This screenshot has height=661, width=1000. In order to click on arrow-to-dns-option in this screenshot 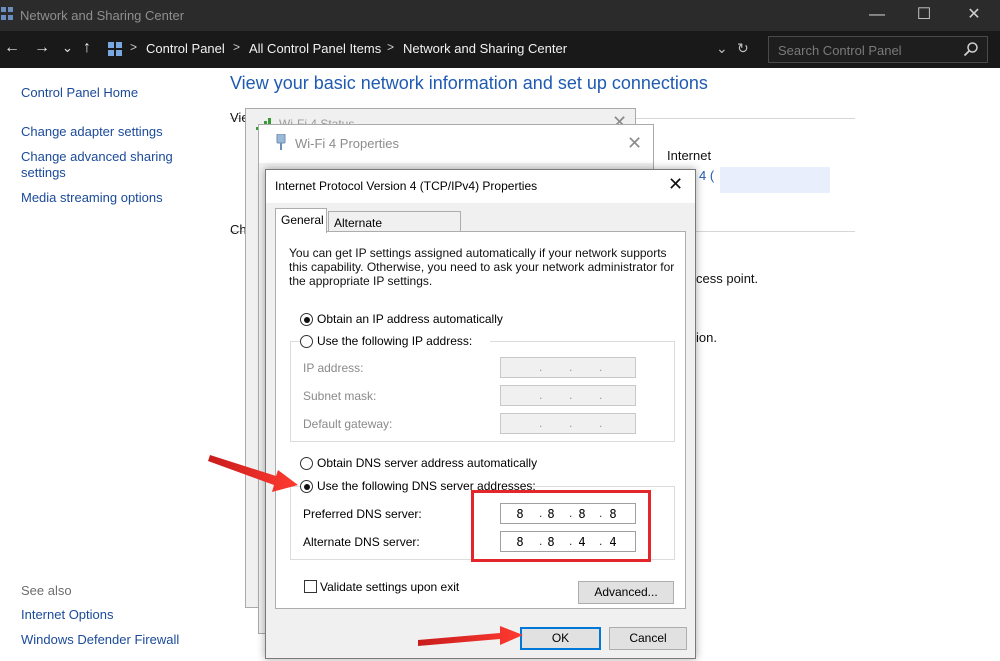, I will do `click(253, 473)`.